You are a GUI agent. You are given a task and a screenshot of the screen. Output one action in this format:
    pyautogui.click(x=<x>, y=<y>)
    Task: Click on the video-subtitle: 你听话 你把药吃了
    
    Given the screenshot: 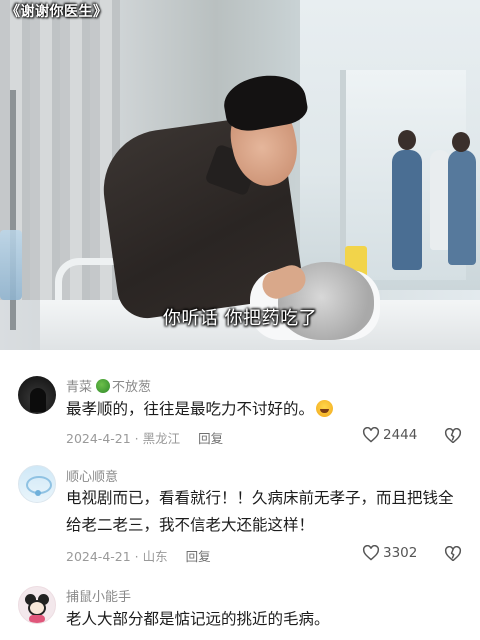 What is the action you would take?
    pyautogui.click(x=240, y=318)
    